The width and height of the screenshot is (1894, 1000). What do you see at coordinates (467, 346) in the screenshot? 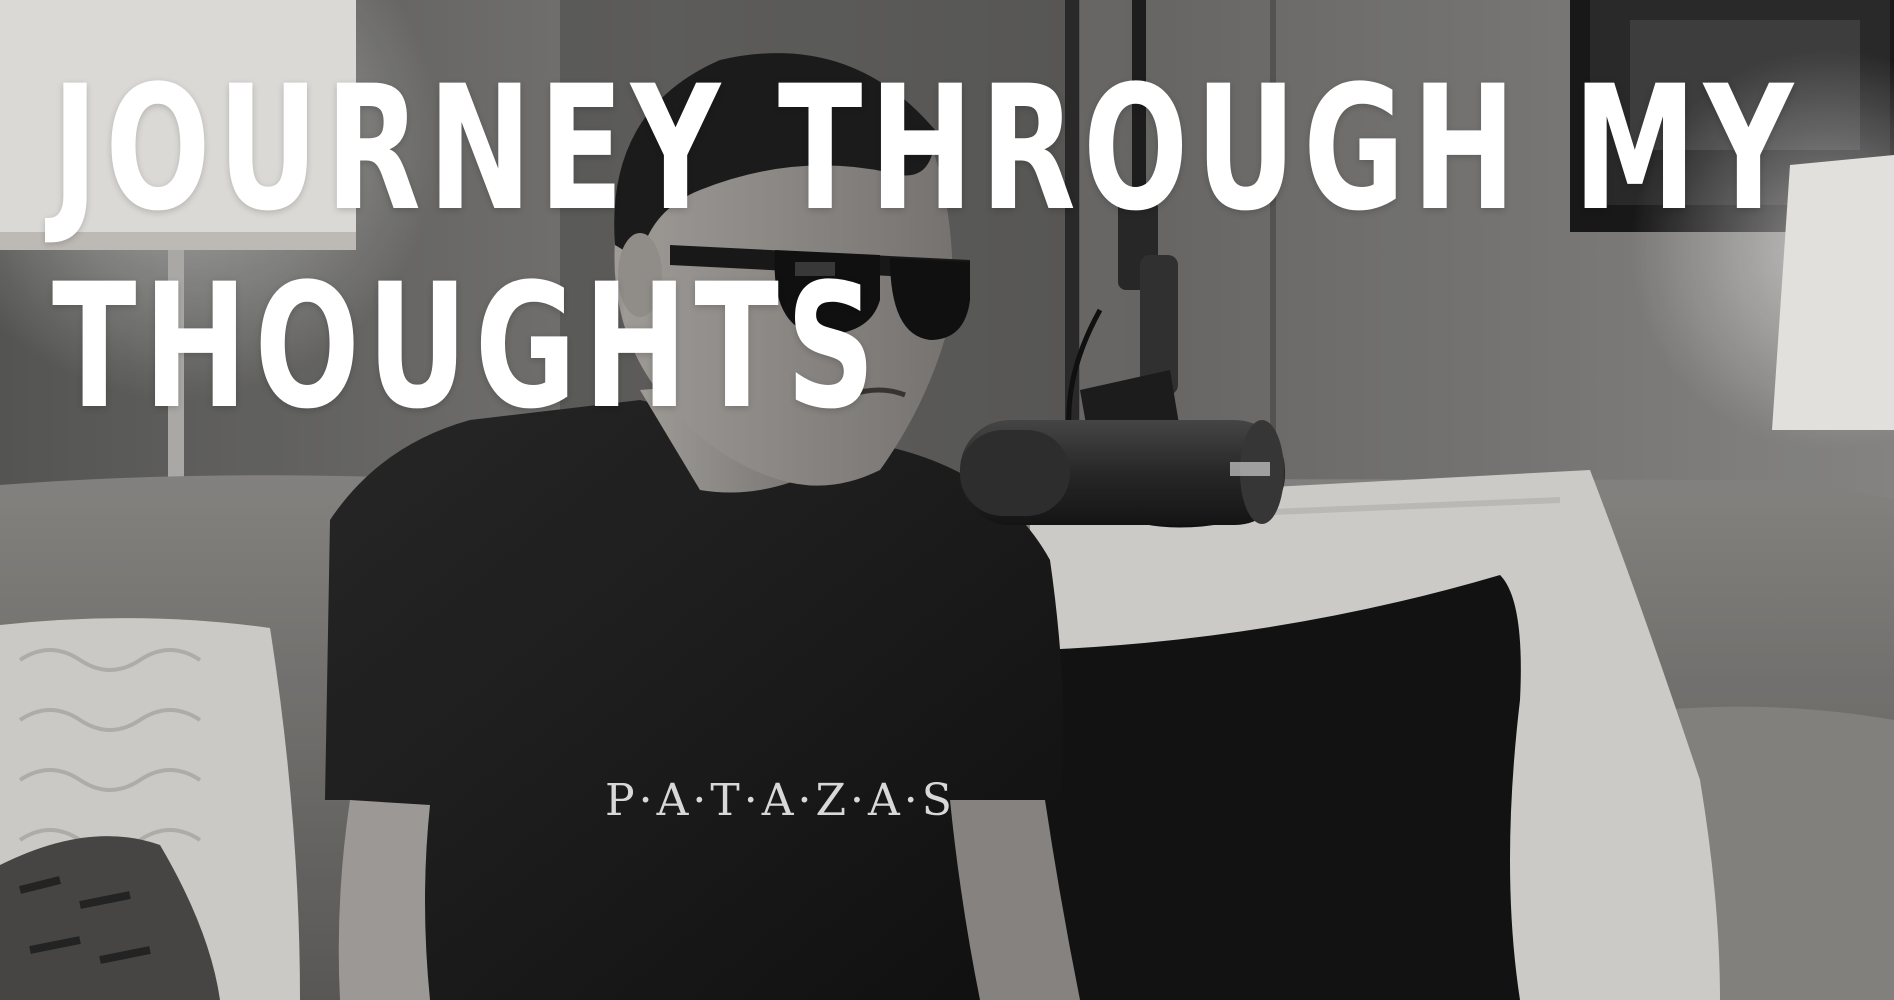
I see `headline-line-2: THOUGHTS` at bounding box center [467, 346].